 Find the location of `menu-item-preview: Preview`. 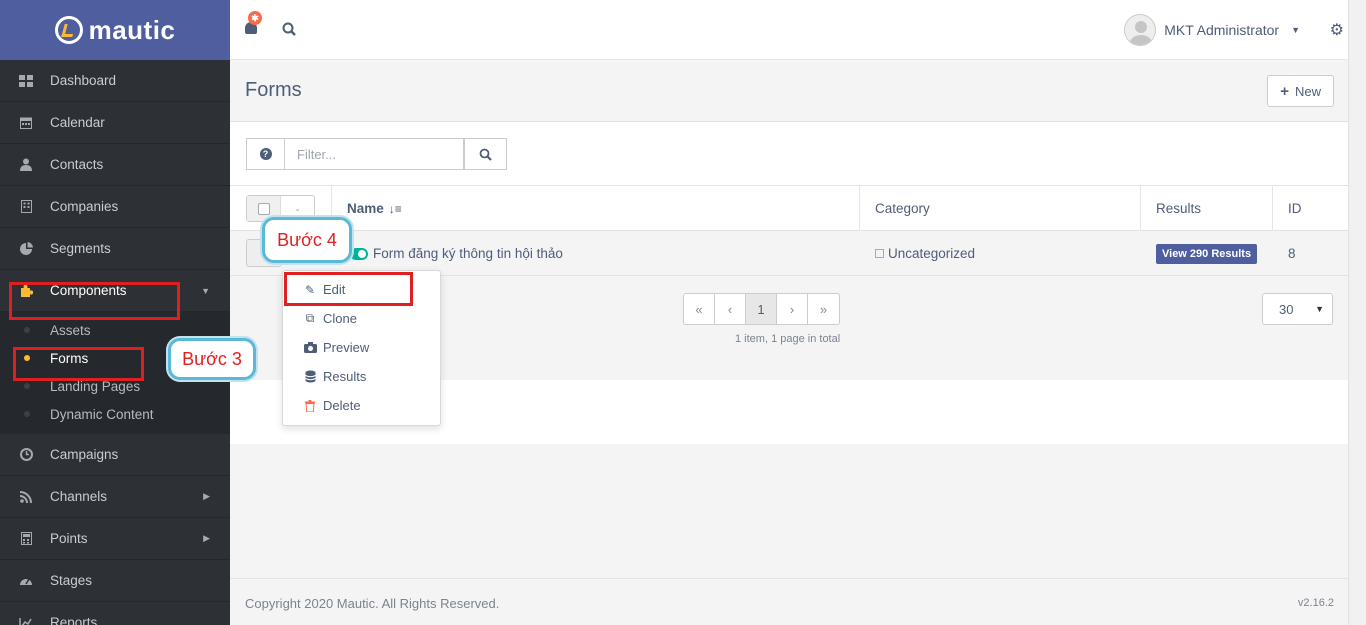

menu-item-preview: Preview is located at coordinates (361, 347).